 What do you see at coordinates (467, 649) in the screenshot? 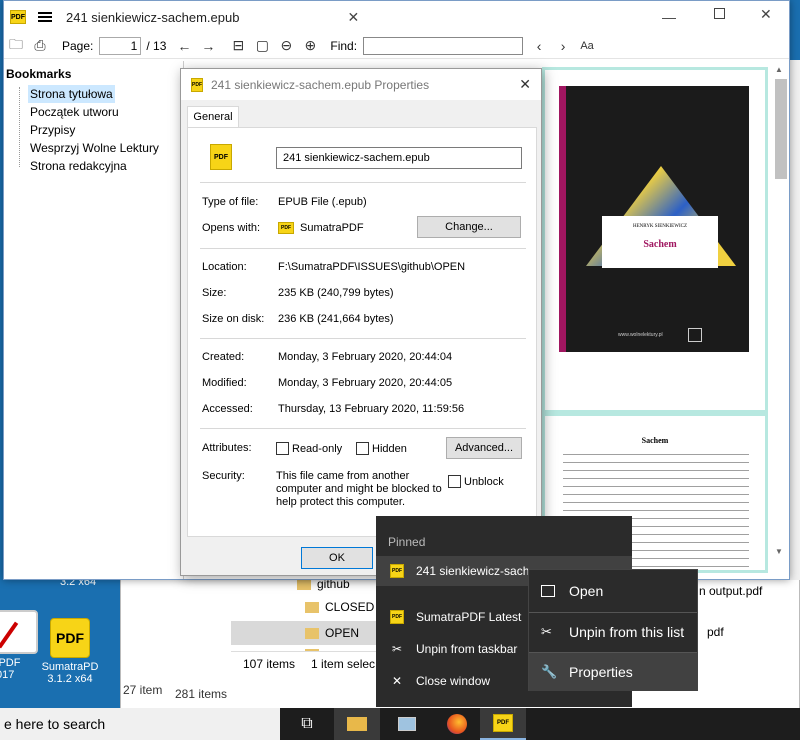
I see `jumplist-item-label: Unpin from taskbar` at bounding box center [467, 649].